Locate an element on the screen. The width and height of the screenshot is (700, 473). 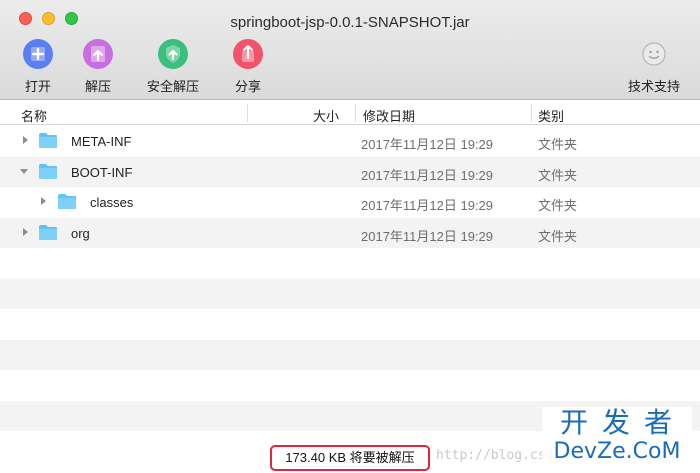
extract-button: 解压 is located at coordinates (98, 66).